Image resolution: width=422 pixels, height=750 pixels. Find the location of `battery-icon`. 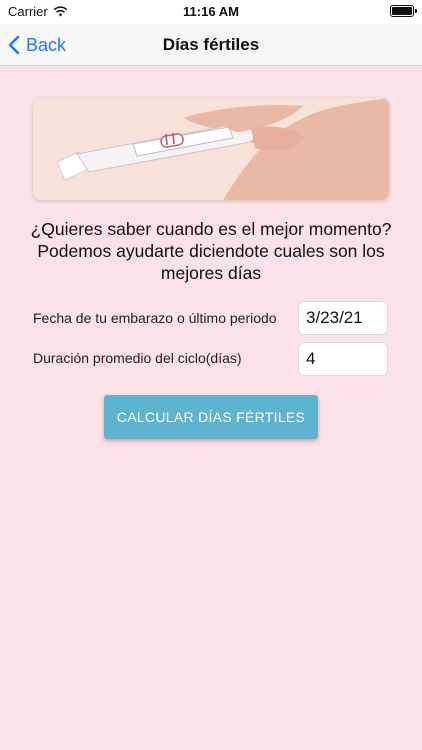

battery-icon is located at coordinates (403, 11).